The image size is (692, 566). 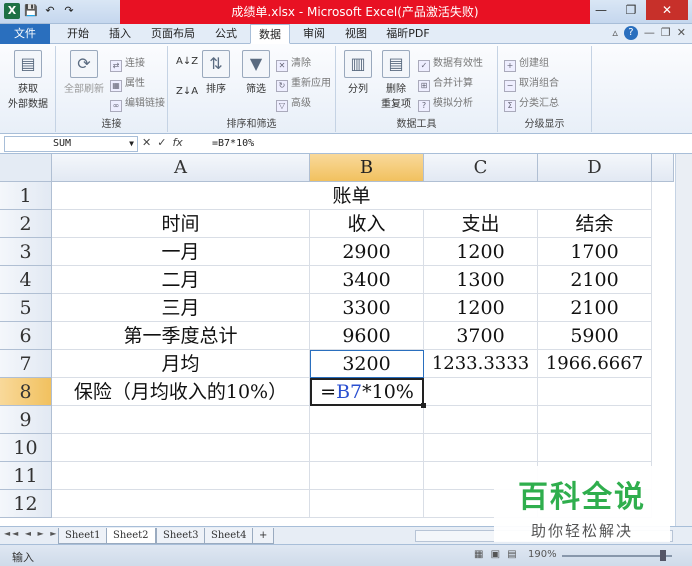 I want to click on insert-sheet-icon: +, so click(x=263, y=536).